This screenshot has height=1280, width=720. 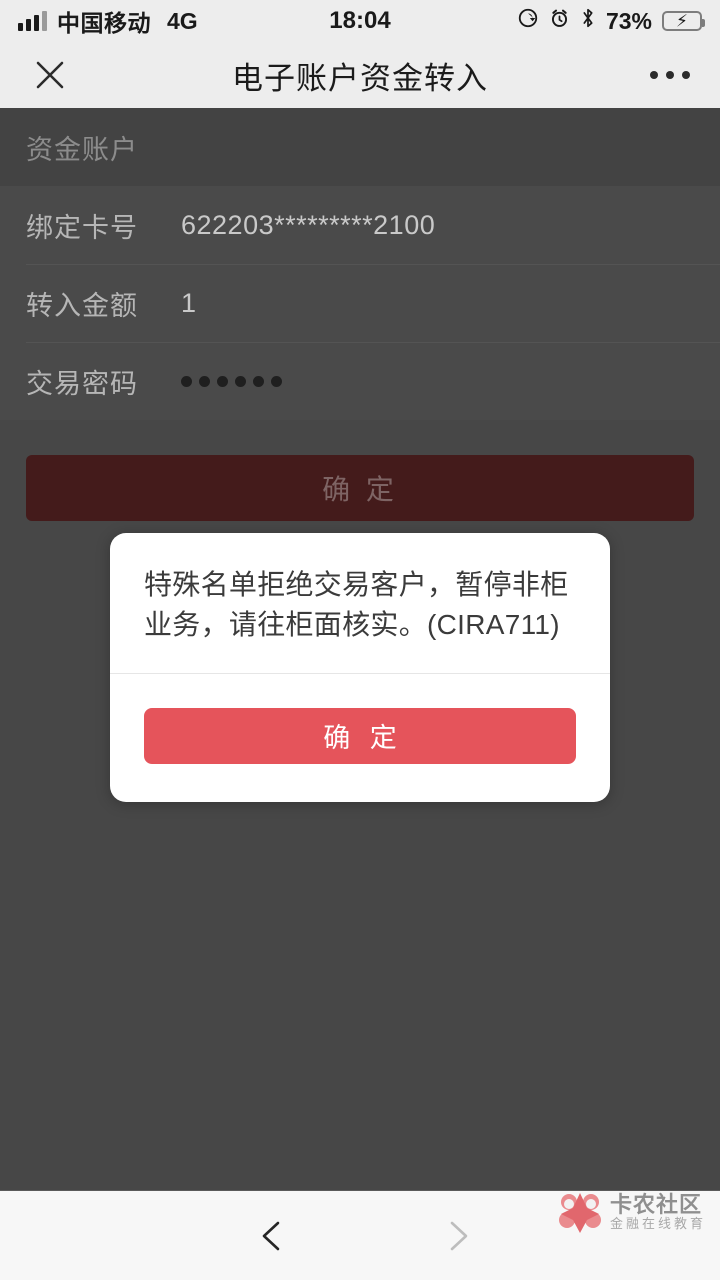 What do you see at coordinates (360, 21) in the screenshot?
I see `status-bar: 中国移动 4G 18:04 73% ⚡` at bounding box center [360, 21].